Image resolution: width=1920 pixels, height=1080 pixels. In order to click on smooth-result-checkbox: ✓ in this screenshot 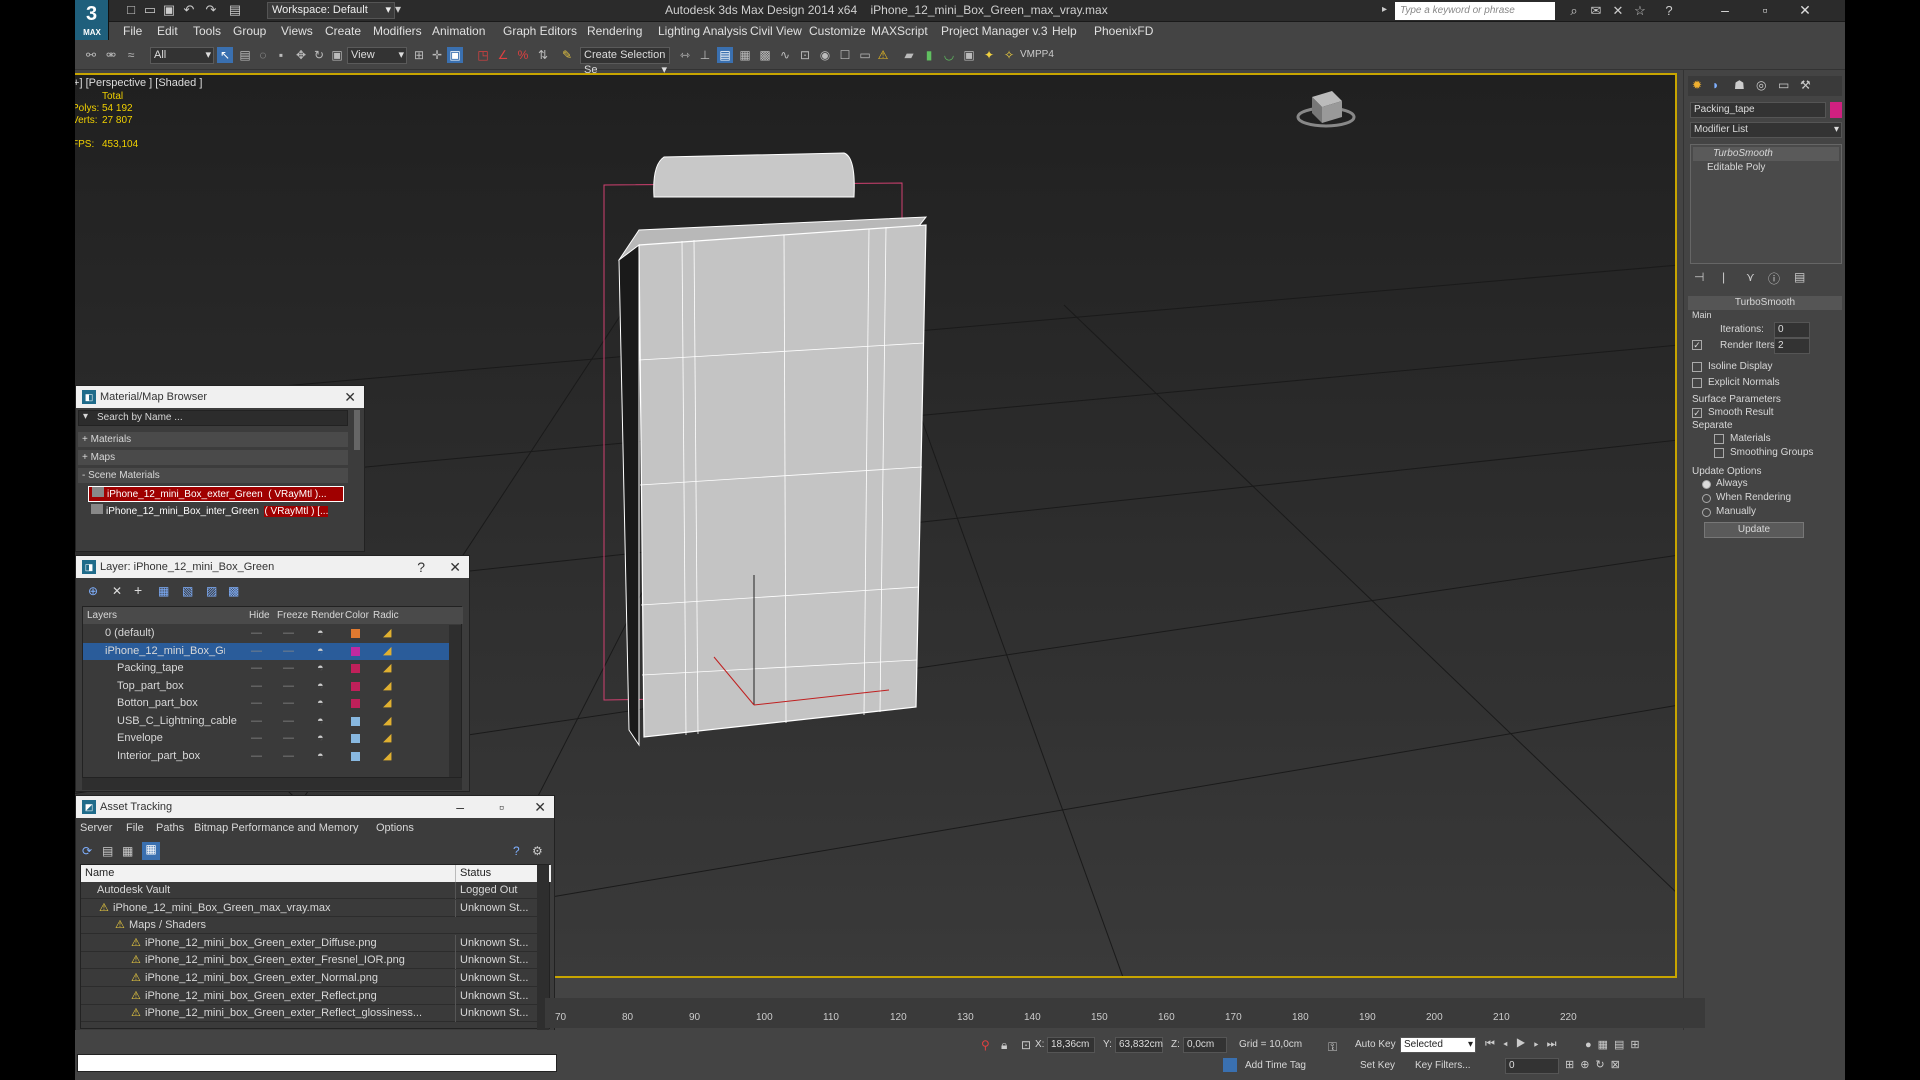, I will do `click(1697, 413)`.